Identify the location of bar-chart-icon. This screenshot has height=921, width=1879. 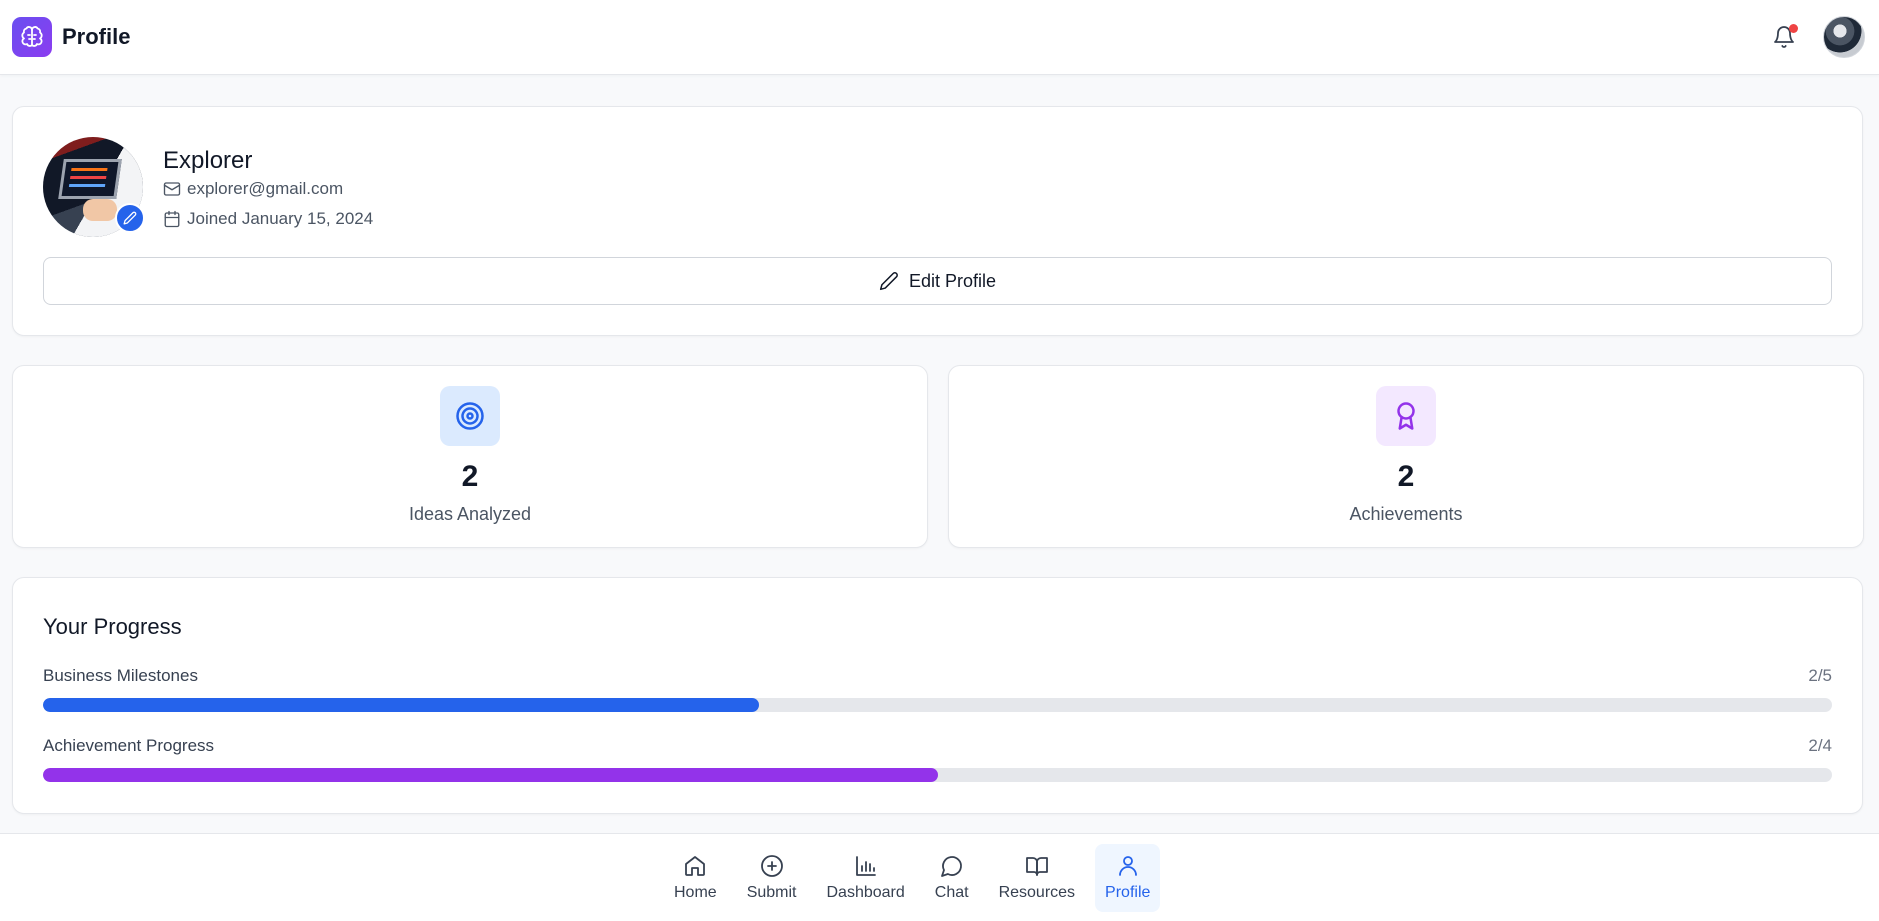
(865, 866).